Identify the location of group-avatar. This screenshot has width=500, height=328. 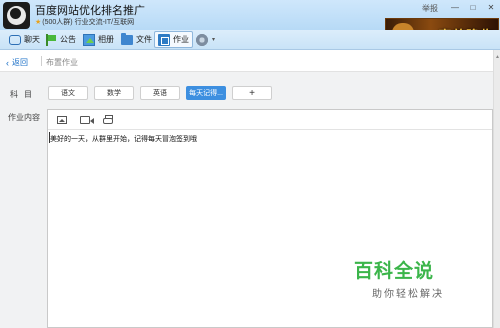
(16, 15).